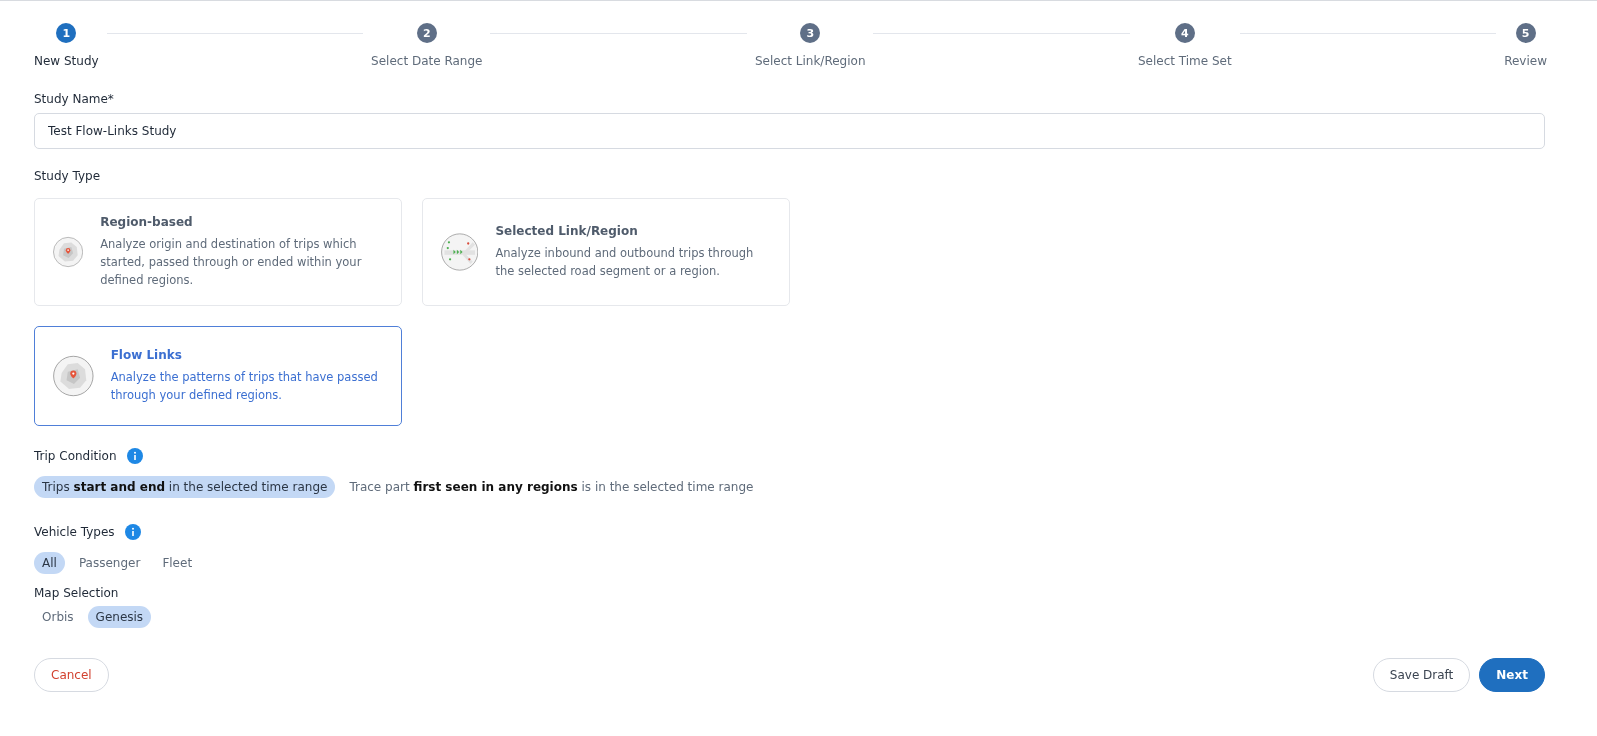  What do you see at coordinates (146, 355) in the screenshot?
I see `card-title: Flow Links` at bounding box center [146, 355].